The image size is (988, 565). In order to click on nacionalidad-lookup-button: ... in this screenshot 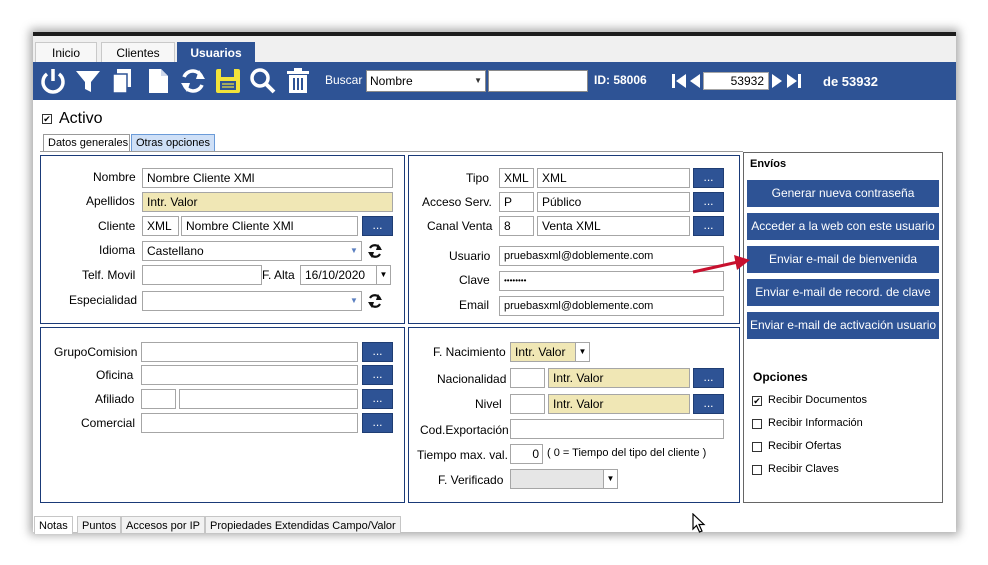, I will do `click(708, 378)`.